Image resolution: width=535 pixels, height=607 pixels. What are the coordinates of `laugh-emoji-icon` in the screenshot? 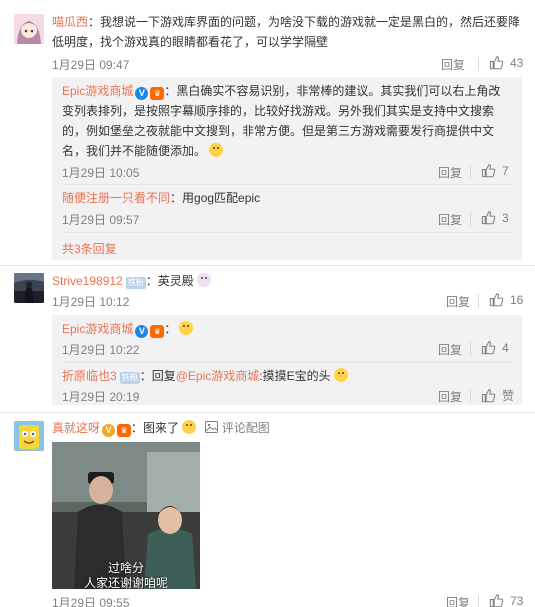 It's located at (216, 150).